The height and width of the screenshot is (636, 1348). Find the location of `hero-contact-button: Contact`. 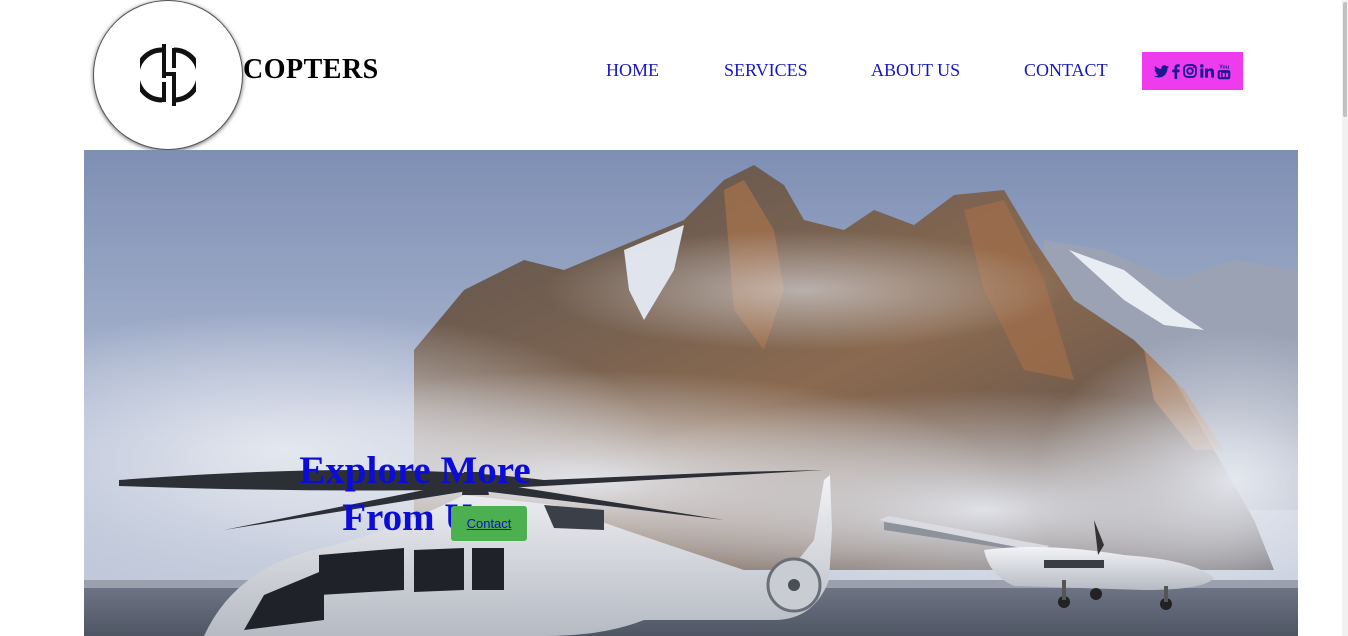

hero-contact-button: Contact is located at coordinates (489, 523).